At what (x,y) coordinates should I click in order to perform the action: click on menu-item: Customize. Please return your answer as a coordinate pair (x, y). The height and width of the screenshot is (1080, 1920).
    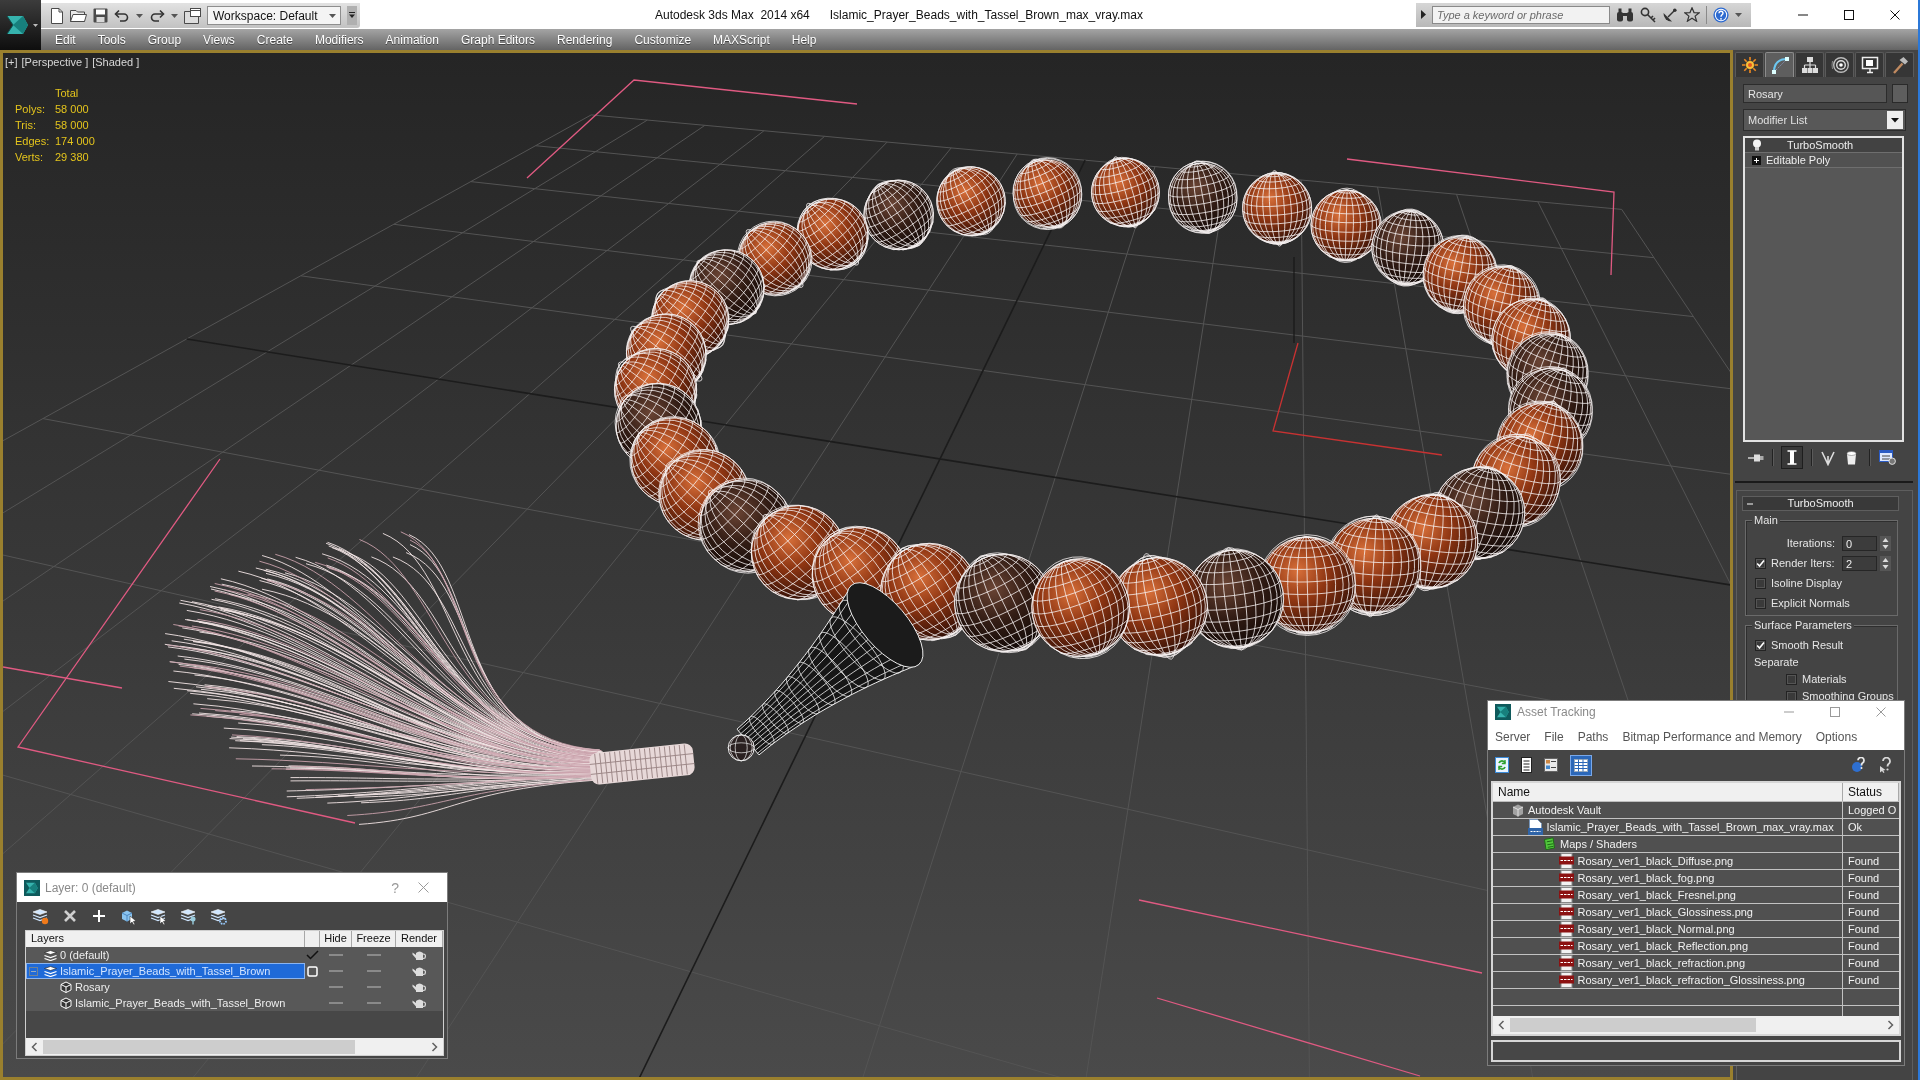
    Looking at the image, I should click on (663, 39).